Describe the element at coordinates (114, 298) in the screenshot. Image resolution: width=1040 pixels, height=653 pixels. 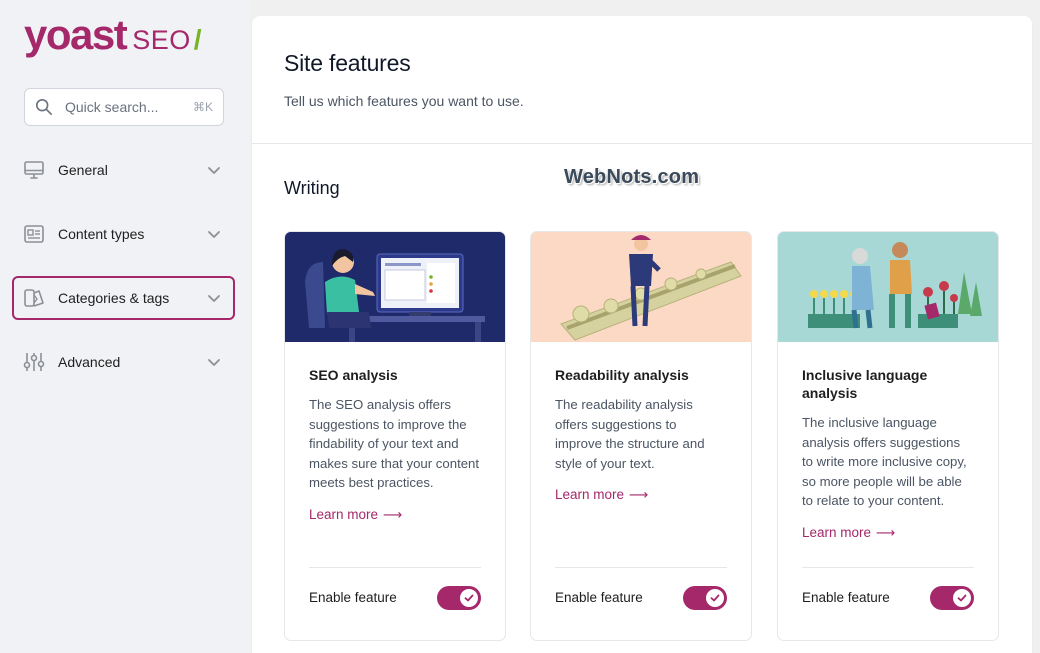
I see `sidebar-item-label: Categories & tags` at that location.